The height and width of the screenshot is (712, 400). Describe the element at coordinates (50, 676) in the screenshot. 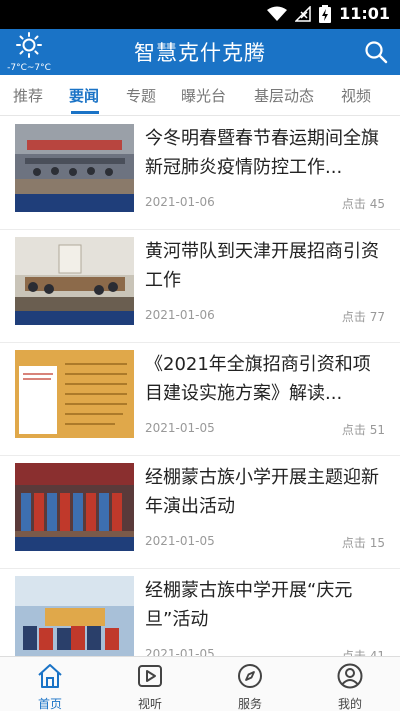

I see `home-icon` at that location.